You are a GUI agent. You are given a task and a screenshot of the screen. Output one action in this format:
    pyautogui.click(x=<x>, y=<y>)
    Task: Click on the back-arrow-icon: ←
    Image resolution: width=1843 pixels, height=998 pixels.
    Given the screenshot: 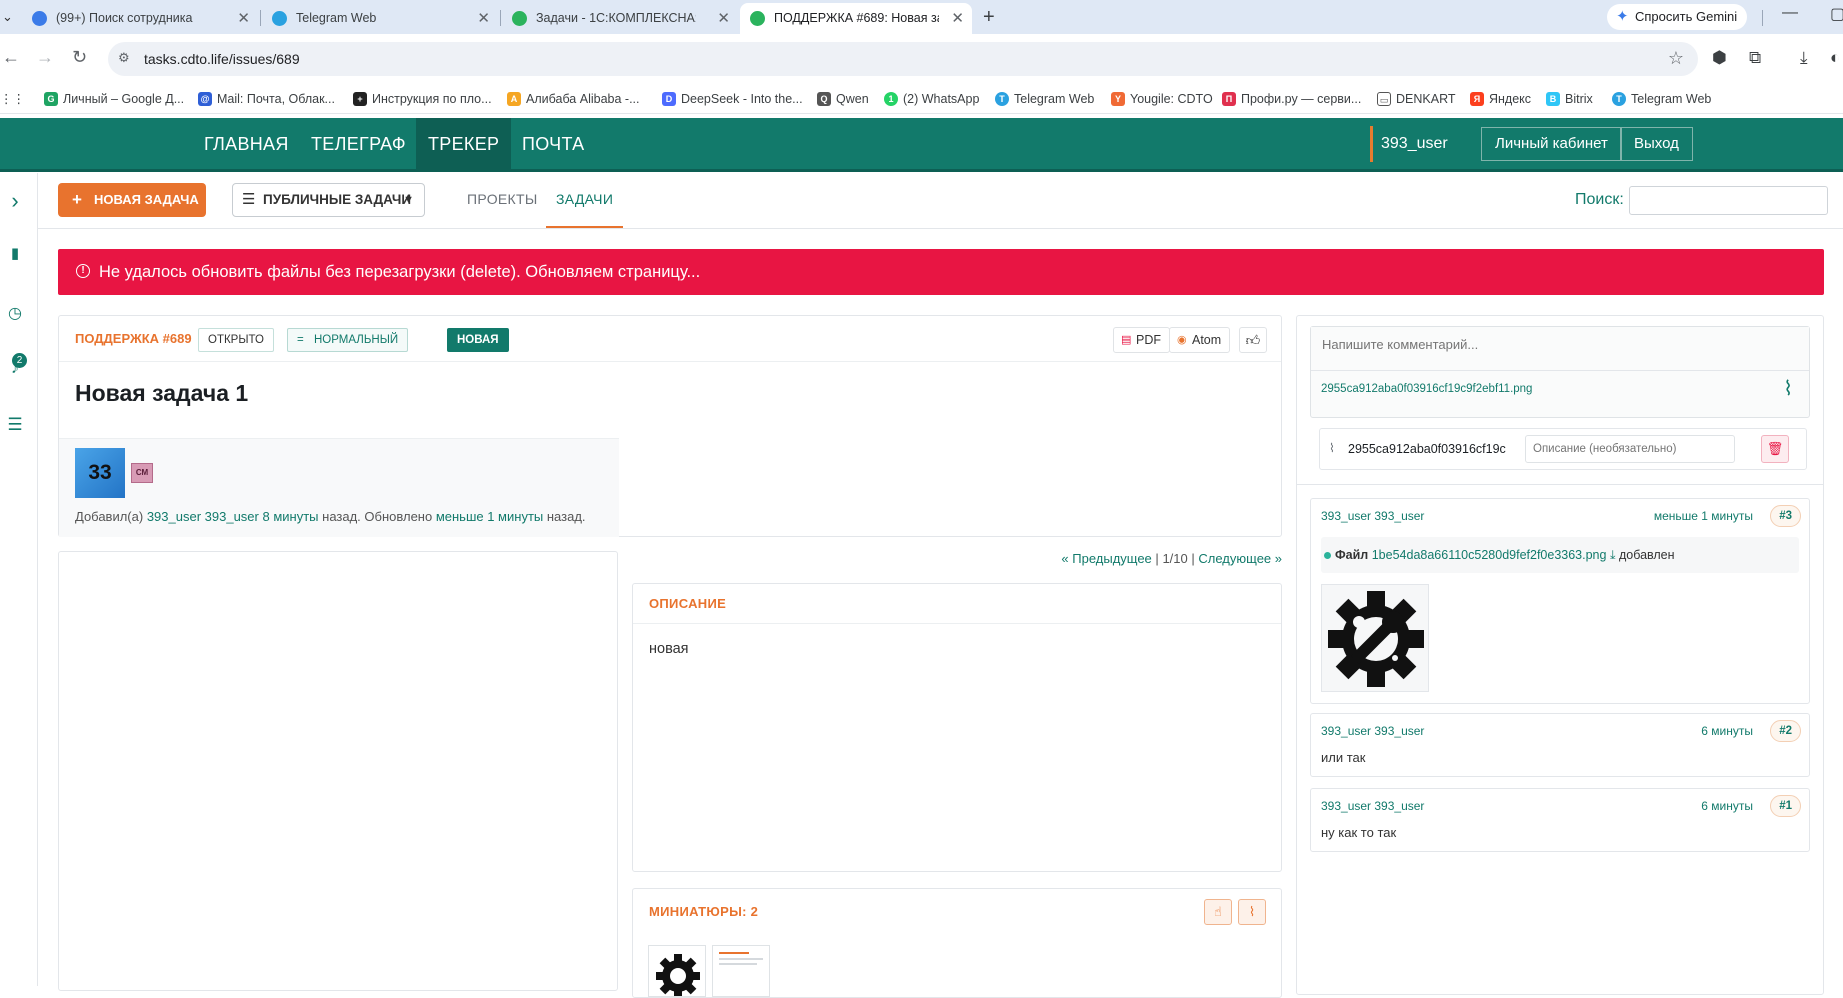 What is the action you would take?
    pyautogui.click(x=11, y=57)
    